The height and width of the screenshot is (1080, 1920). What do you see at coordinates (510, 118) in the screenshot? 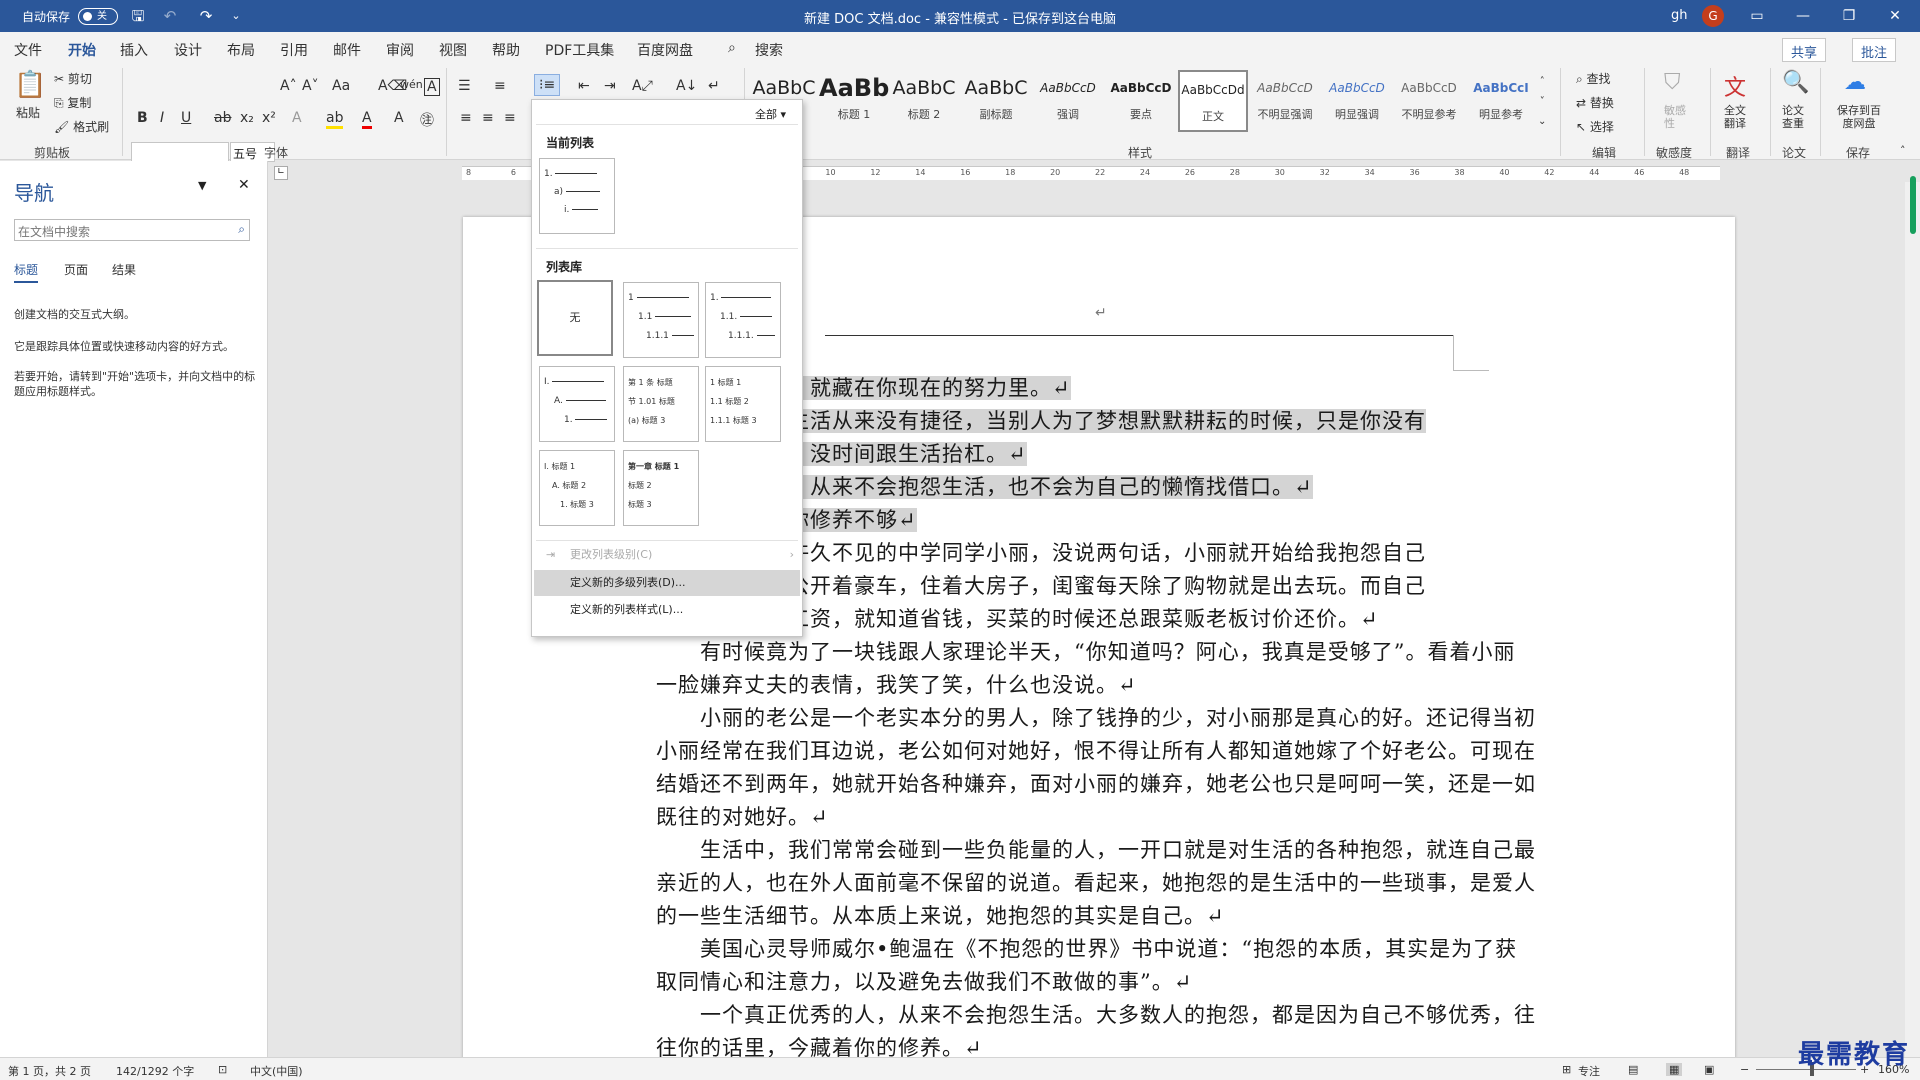
I see `align-right-icon: ≡` at bounding box center [510, 118].